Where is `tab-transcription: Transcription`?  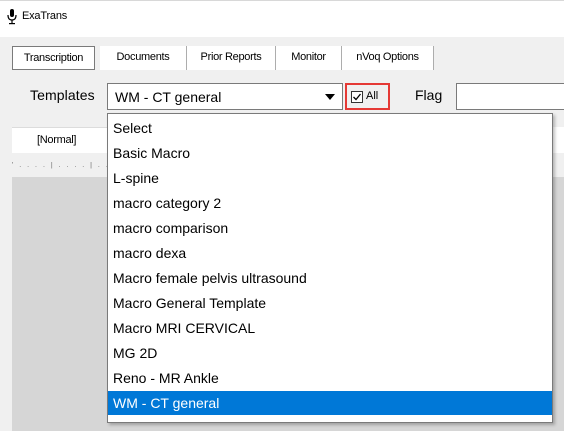 tab-transcription: Transcription is located at coordinates (53, 58).